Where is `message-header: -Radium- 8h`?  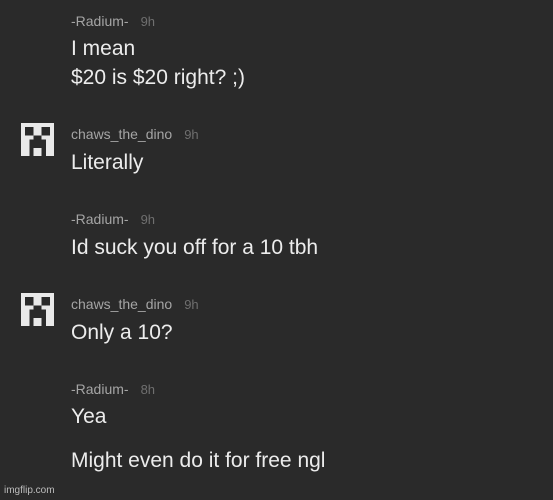
message-header: -Radium- 8h is located at coordinates (113, 389).